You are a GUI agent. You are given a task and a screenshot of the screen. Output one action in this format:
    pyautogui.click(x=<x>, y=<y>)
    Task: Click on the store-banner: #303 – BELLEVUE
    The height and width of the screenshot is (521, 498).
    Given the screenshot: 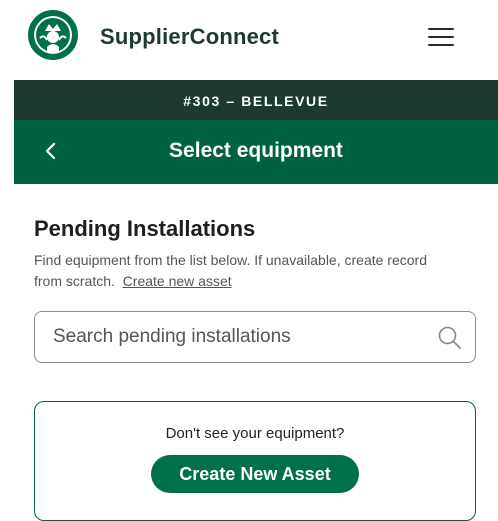 What is the action you would take?
    pyautogui.click(x=256, y=100)
    